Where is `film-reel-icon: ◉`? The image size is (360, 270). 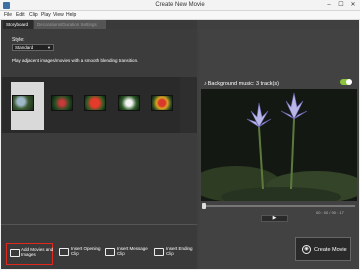 film-reel-icon: ◉ is located at coordinates (306, 249).